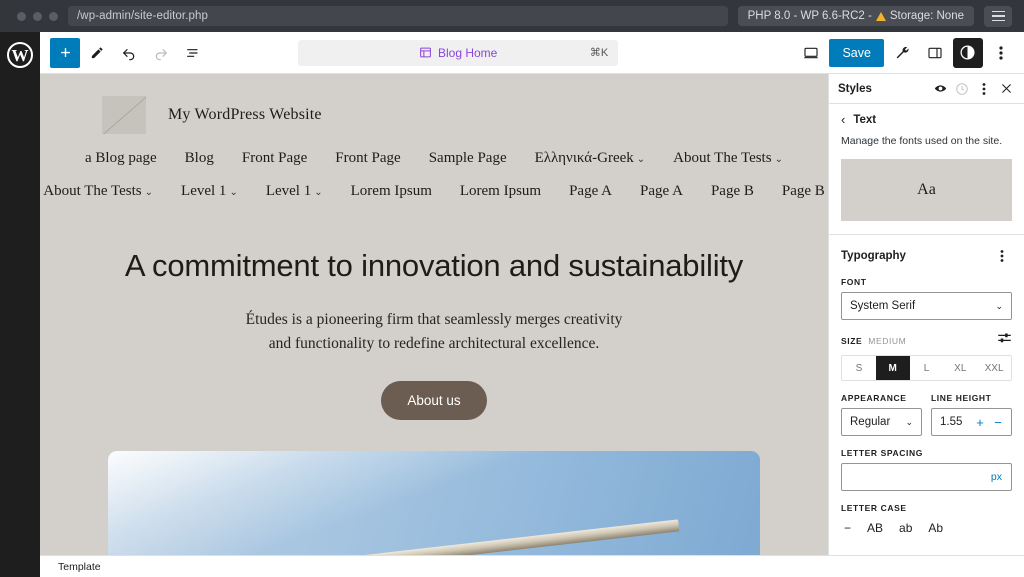 The height and width of the screenshot is (577, 1024). Describe the element at coordinates (398, 16) in the screenshot. I see `address-bar: /wp-admin/site-editor.php` at that location.